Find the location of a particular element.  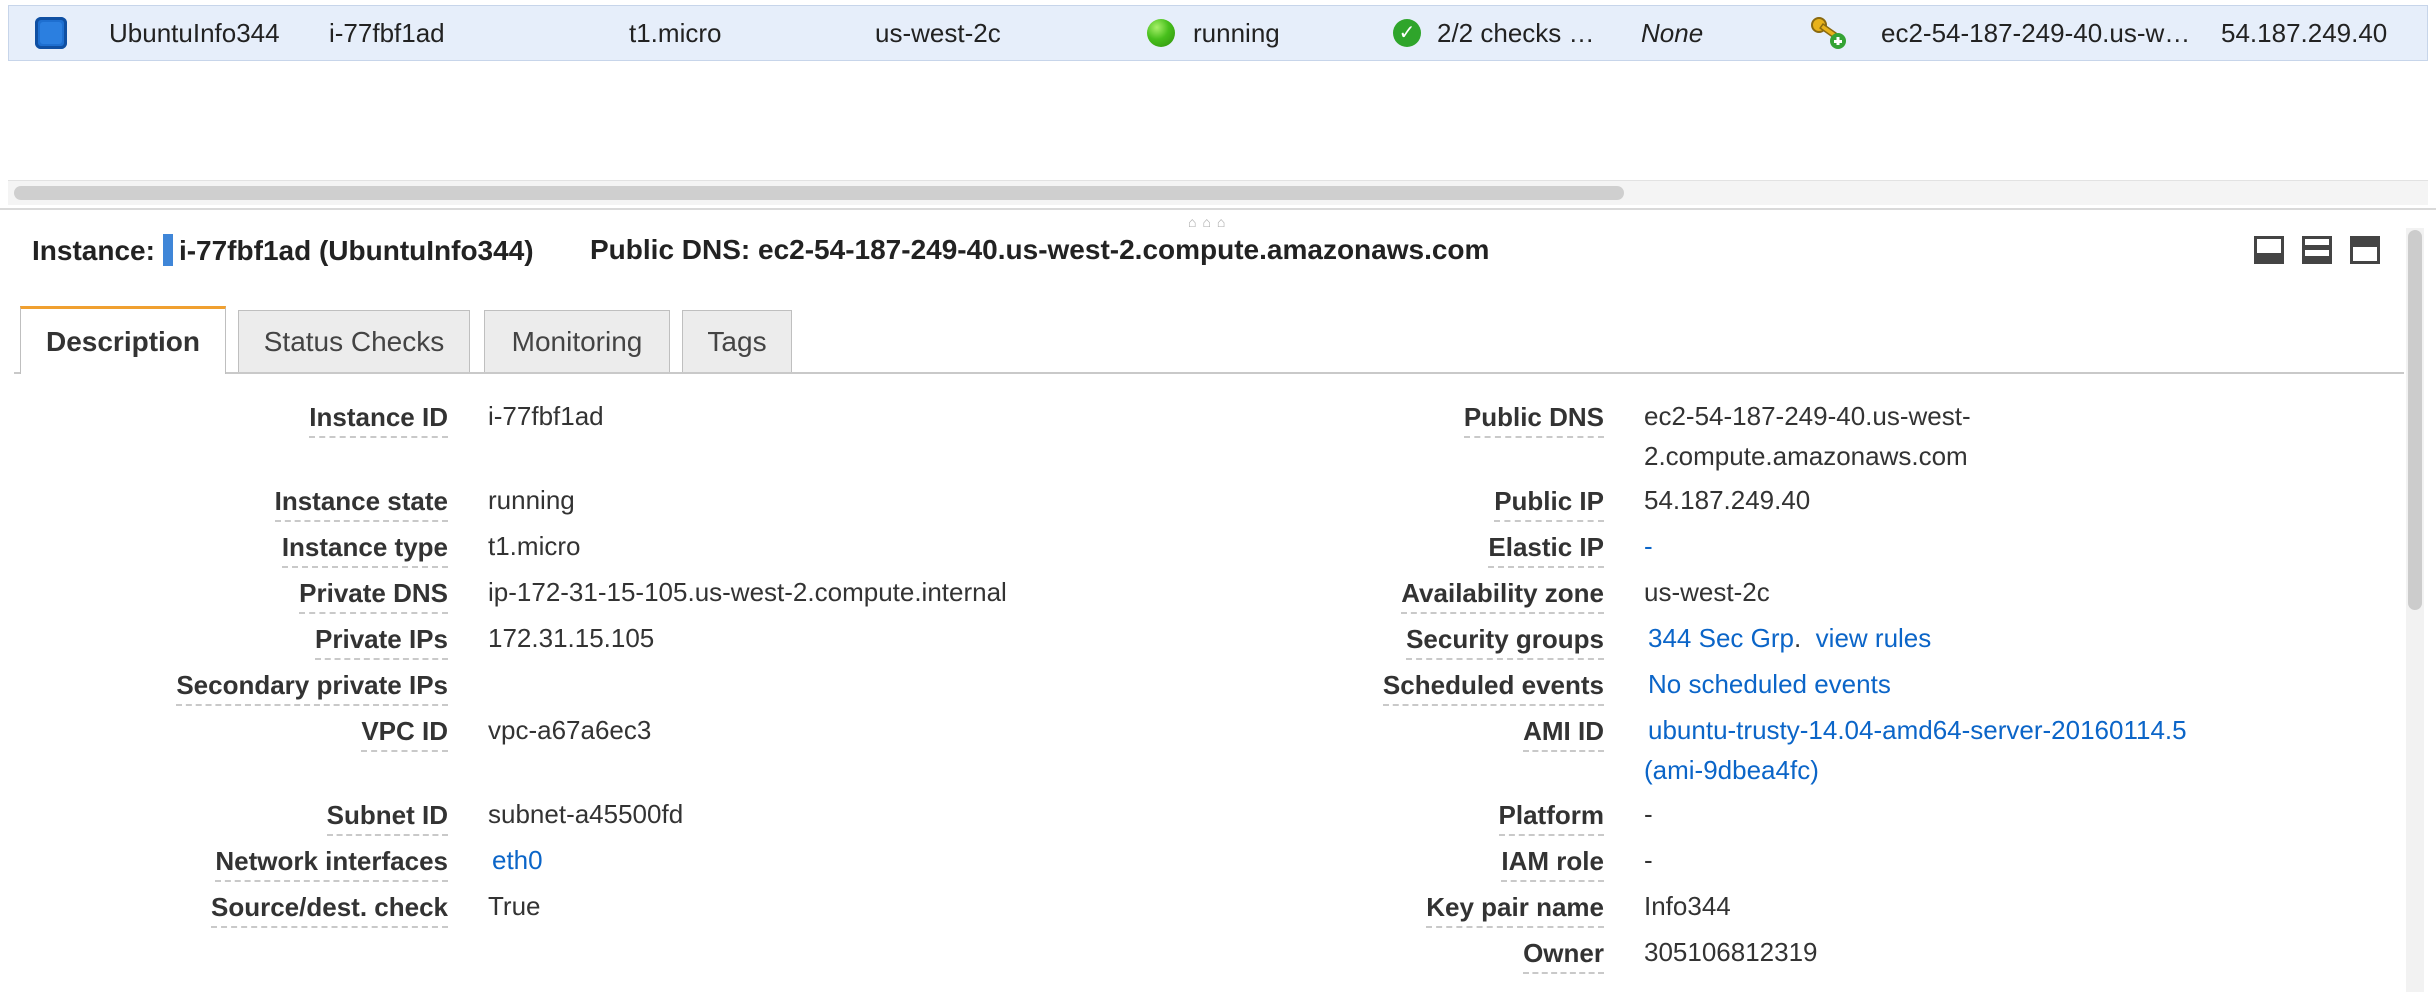

tab-status-checks: Status Checks is located at coordinates (354, 341).